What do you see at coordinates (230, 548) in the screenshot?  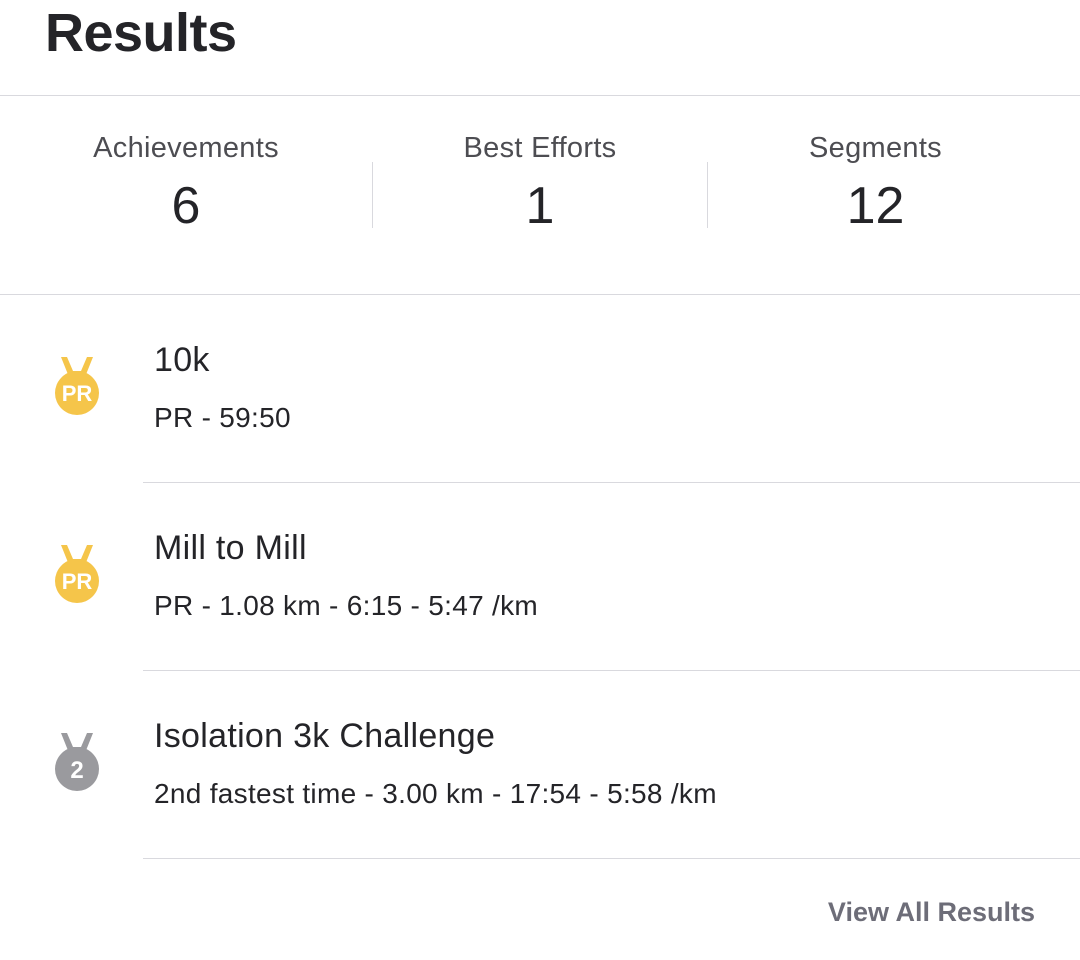 I see `result-title: Mill to Mill` at bounding box center [230, 548].